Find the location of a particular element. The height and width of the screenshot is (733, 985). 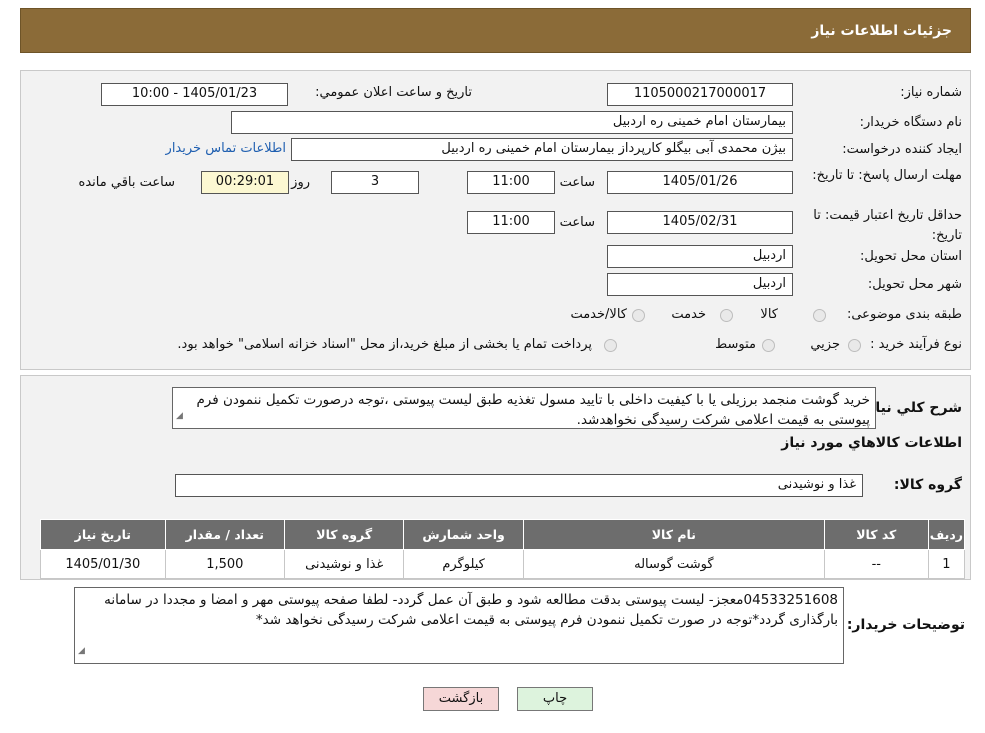

validity-time-label: ساعت is located at coordinates (577, 222).